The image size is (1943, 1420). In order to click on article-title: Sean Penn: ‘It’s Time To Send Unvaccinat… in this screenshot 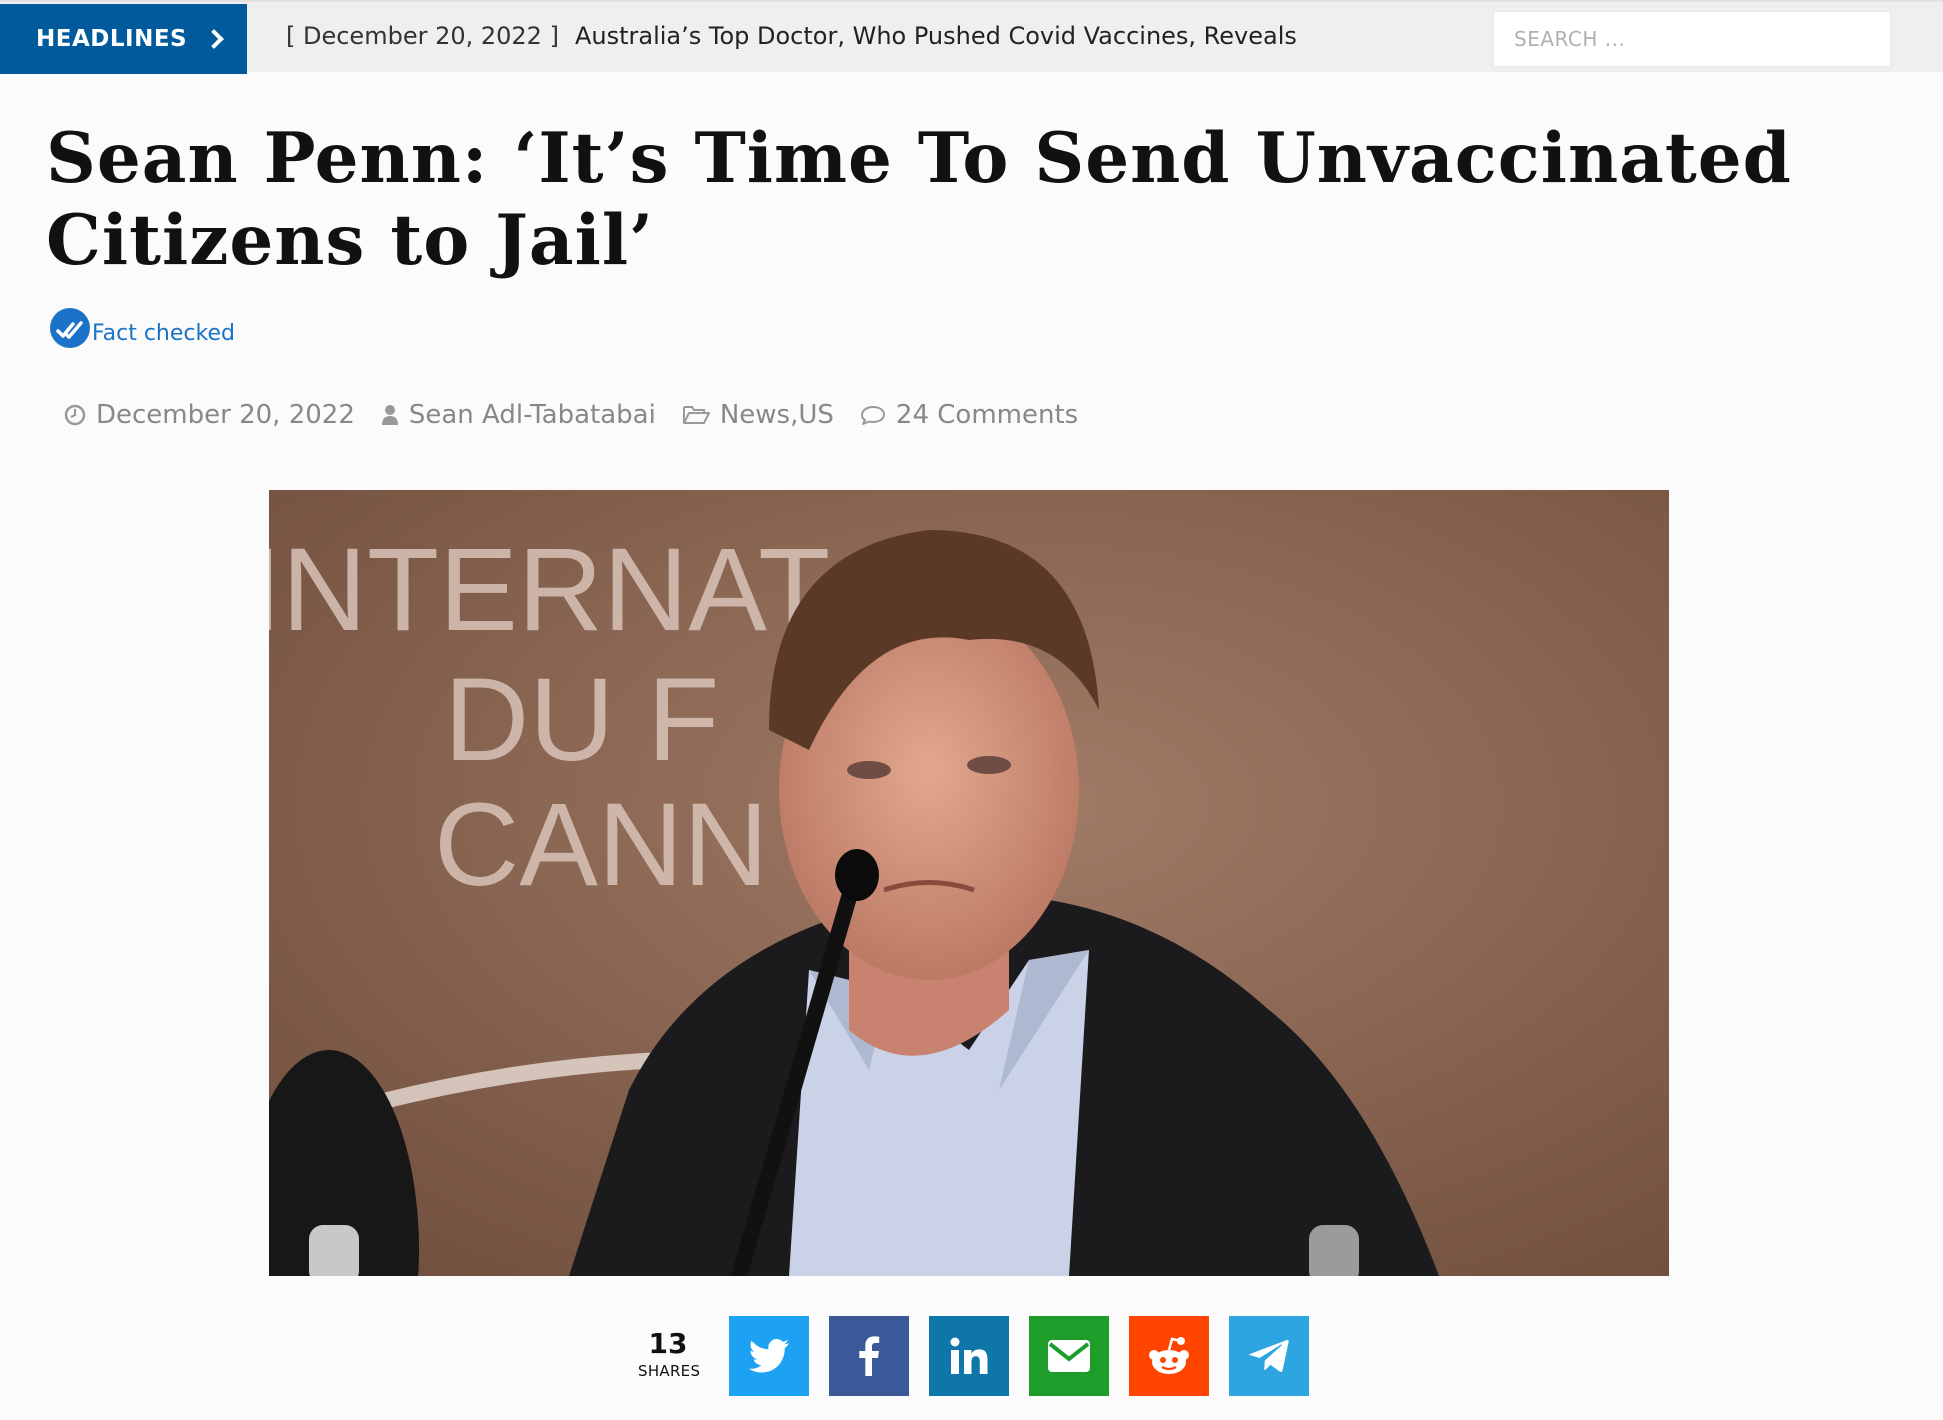, I will do `click(919, 199)`.